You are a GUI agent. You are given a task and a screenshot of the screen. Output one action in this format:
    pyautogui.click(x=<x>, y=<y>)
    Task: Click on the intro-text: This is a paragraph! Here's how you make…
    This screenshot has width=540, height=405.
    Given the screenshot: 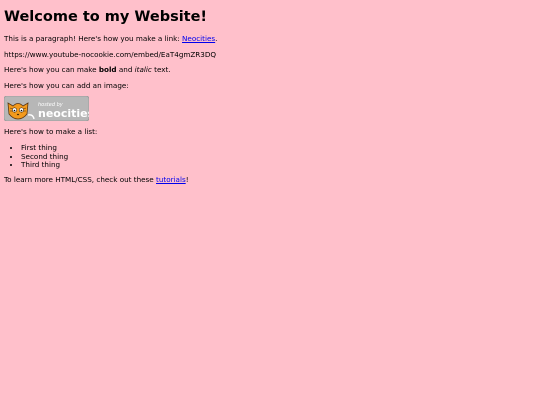 What is the action you would take?
    pyautogui.click(x=93, y=38)
    